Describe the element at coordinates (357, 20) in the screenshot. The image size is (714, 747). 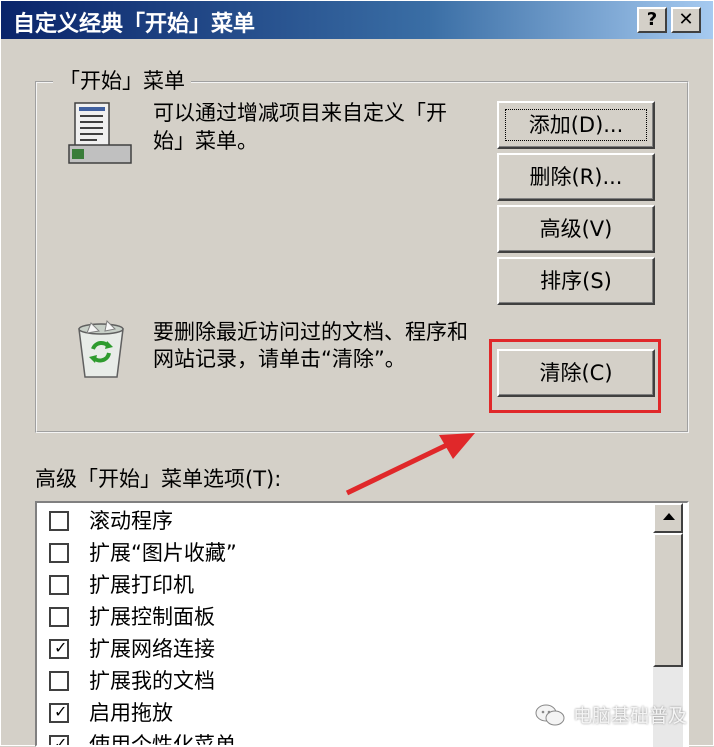
I see `title-bar: 自定义经典「开始」菜单 ? ✕` at that location.